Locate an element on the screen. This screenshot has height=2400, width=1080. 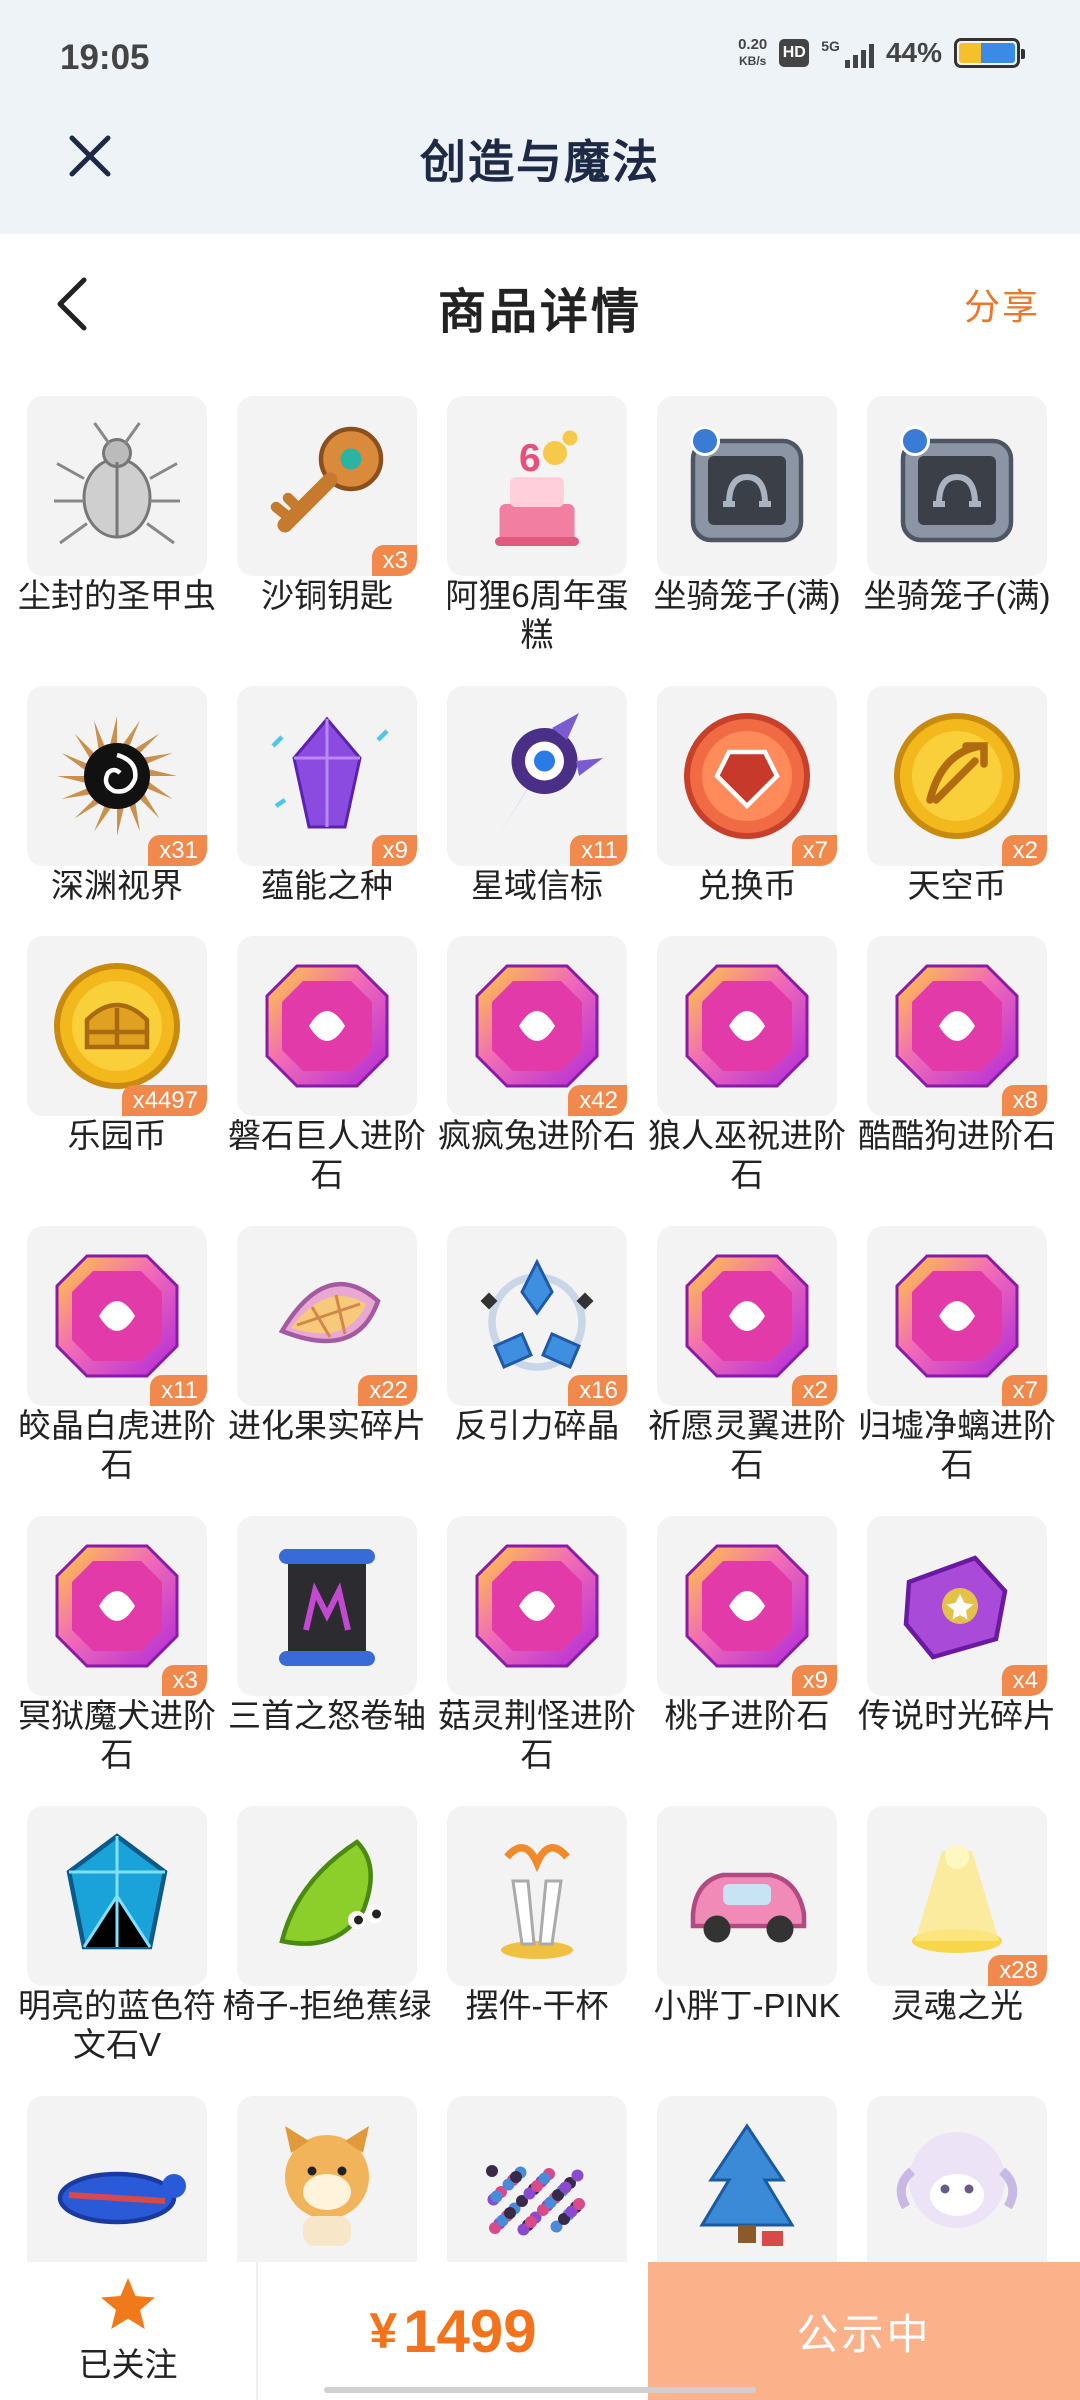
beetle-icon is located at coordinates (117, 483).